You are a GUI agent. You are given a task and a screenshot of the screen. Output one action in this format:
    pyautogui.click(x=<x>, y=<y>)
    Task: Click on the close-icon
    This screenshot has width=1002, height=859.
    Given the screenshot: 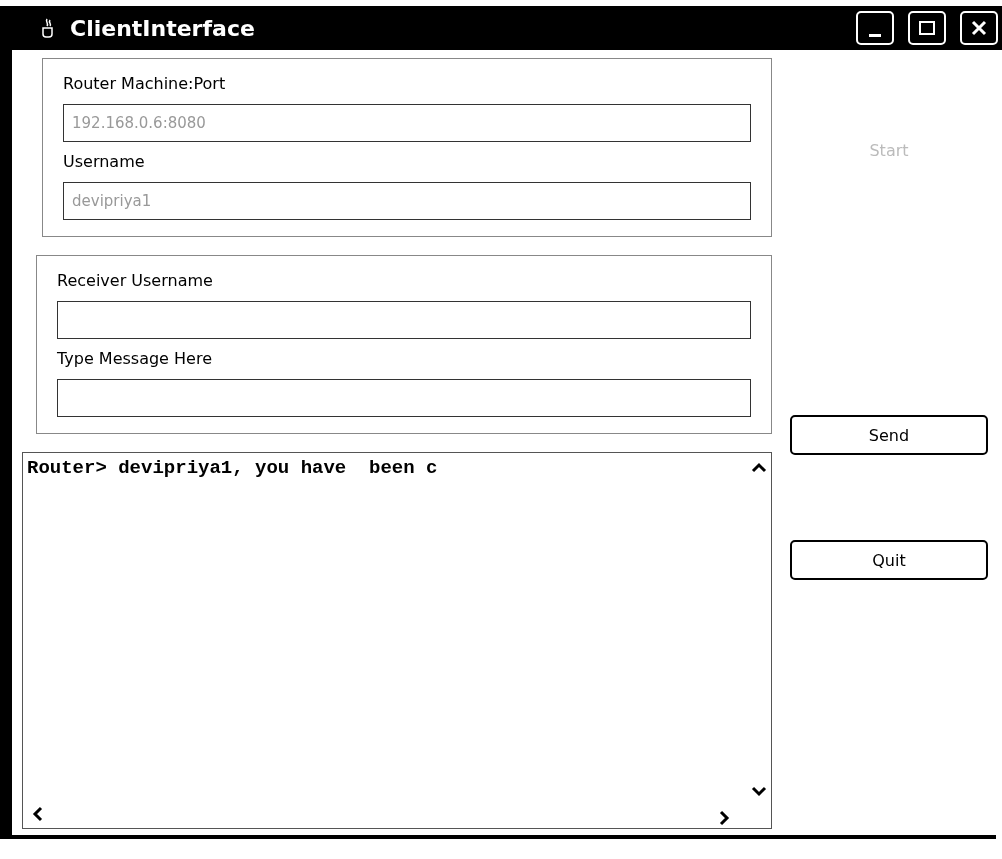 What is the action you would take?
    pyautogui.click(x=979, y=28)
    